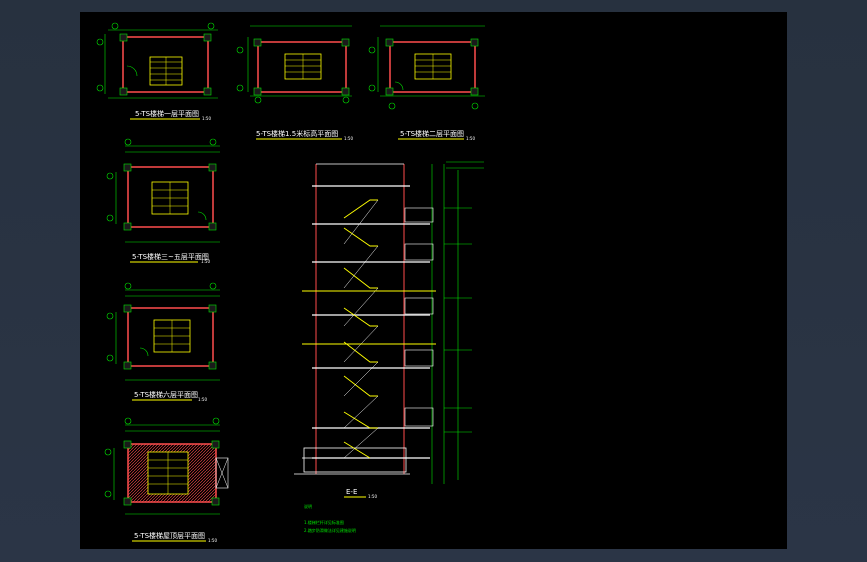 The height and width of the screenshot is (562, 867). What do you see at coordinates (166, 394) in the screenshot?
I see `plan-5-title: 5-TS楼梯六层平面图` at bounding box center [166, 394].